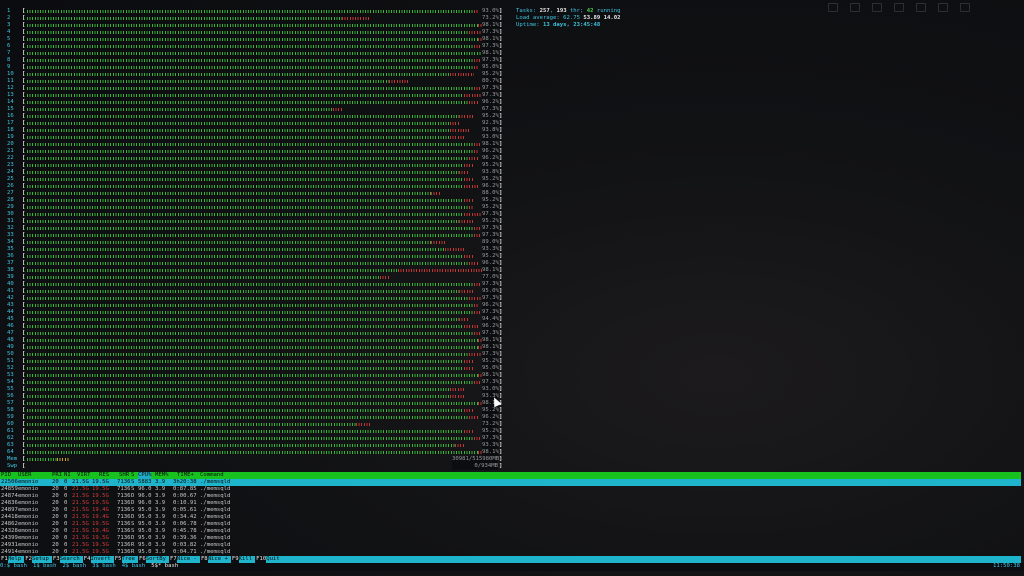  I want to click on column-header-cpu: CPU%, so click(145, 475).